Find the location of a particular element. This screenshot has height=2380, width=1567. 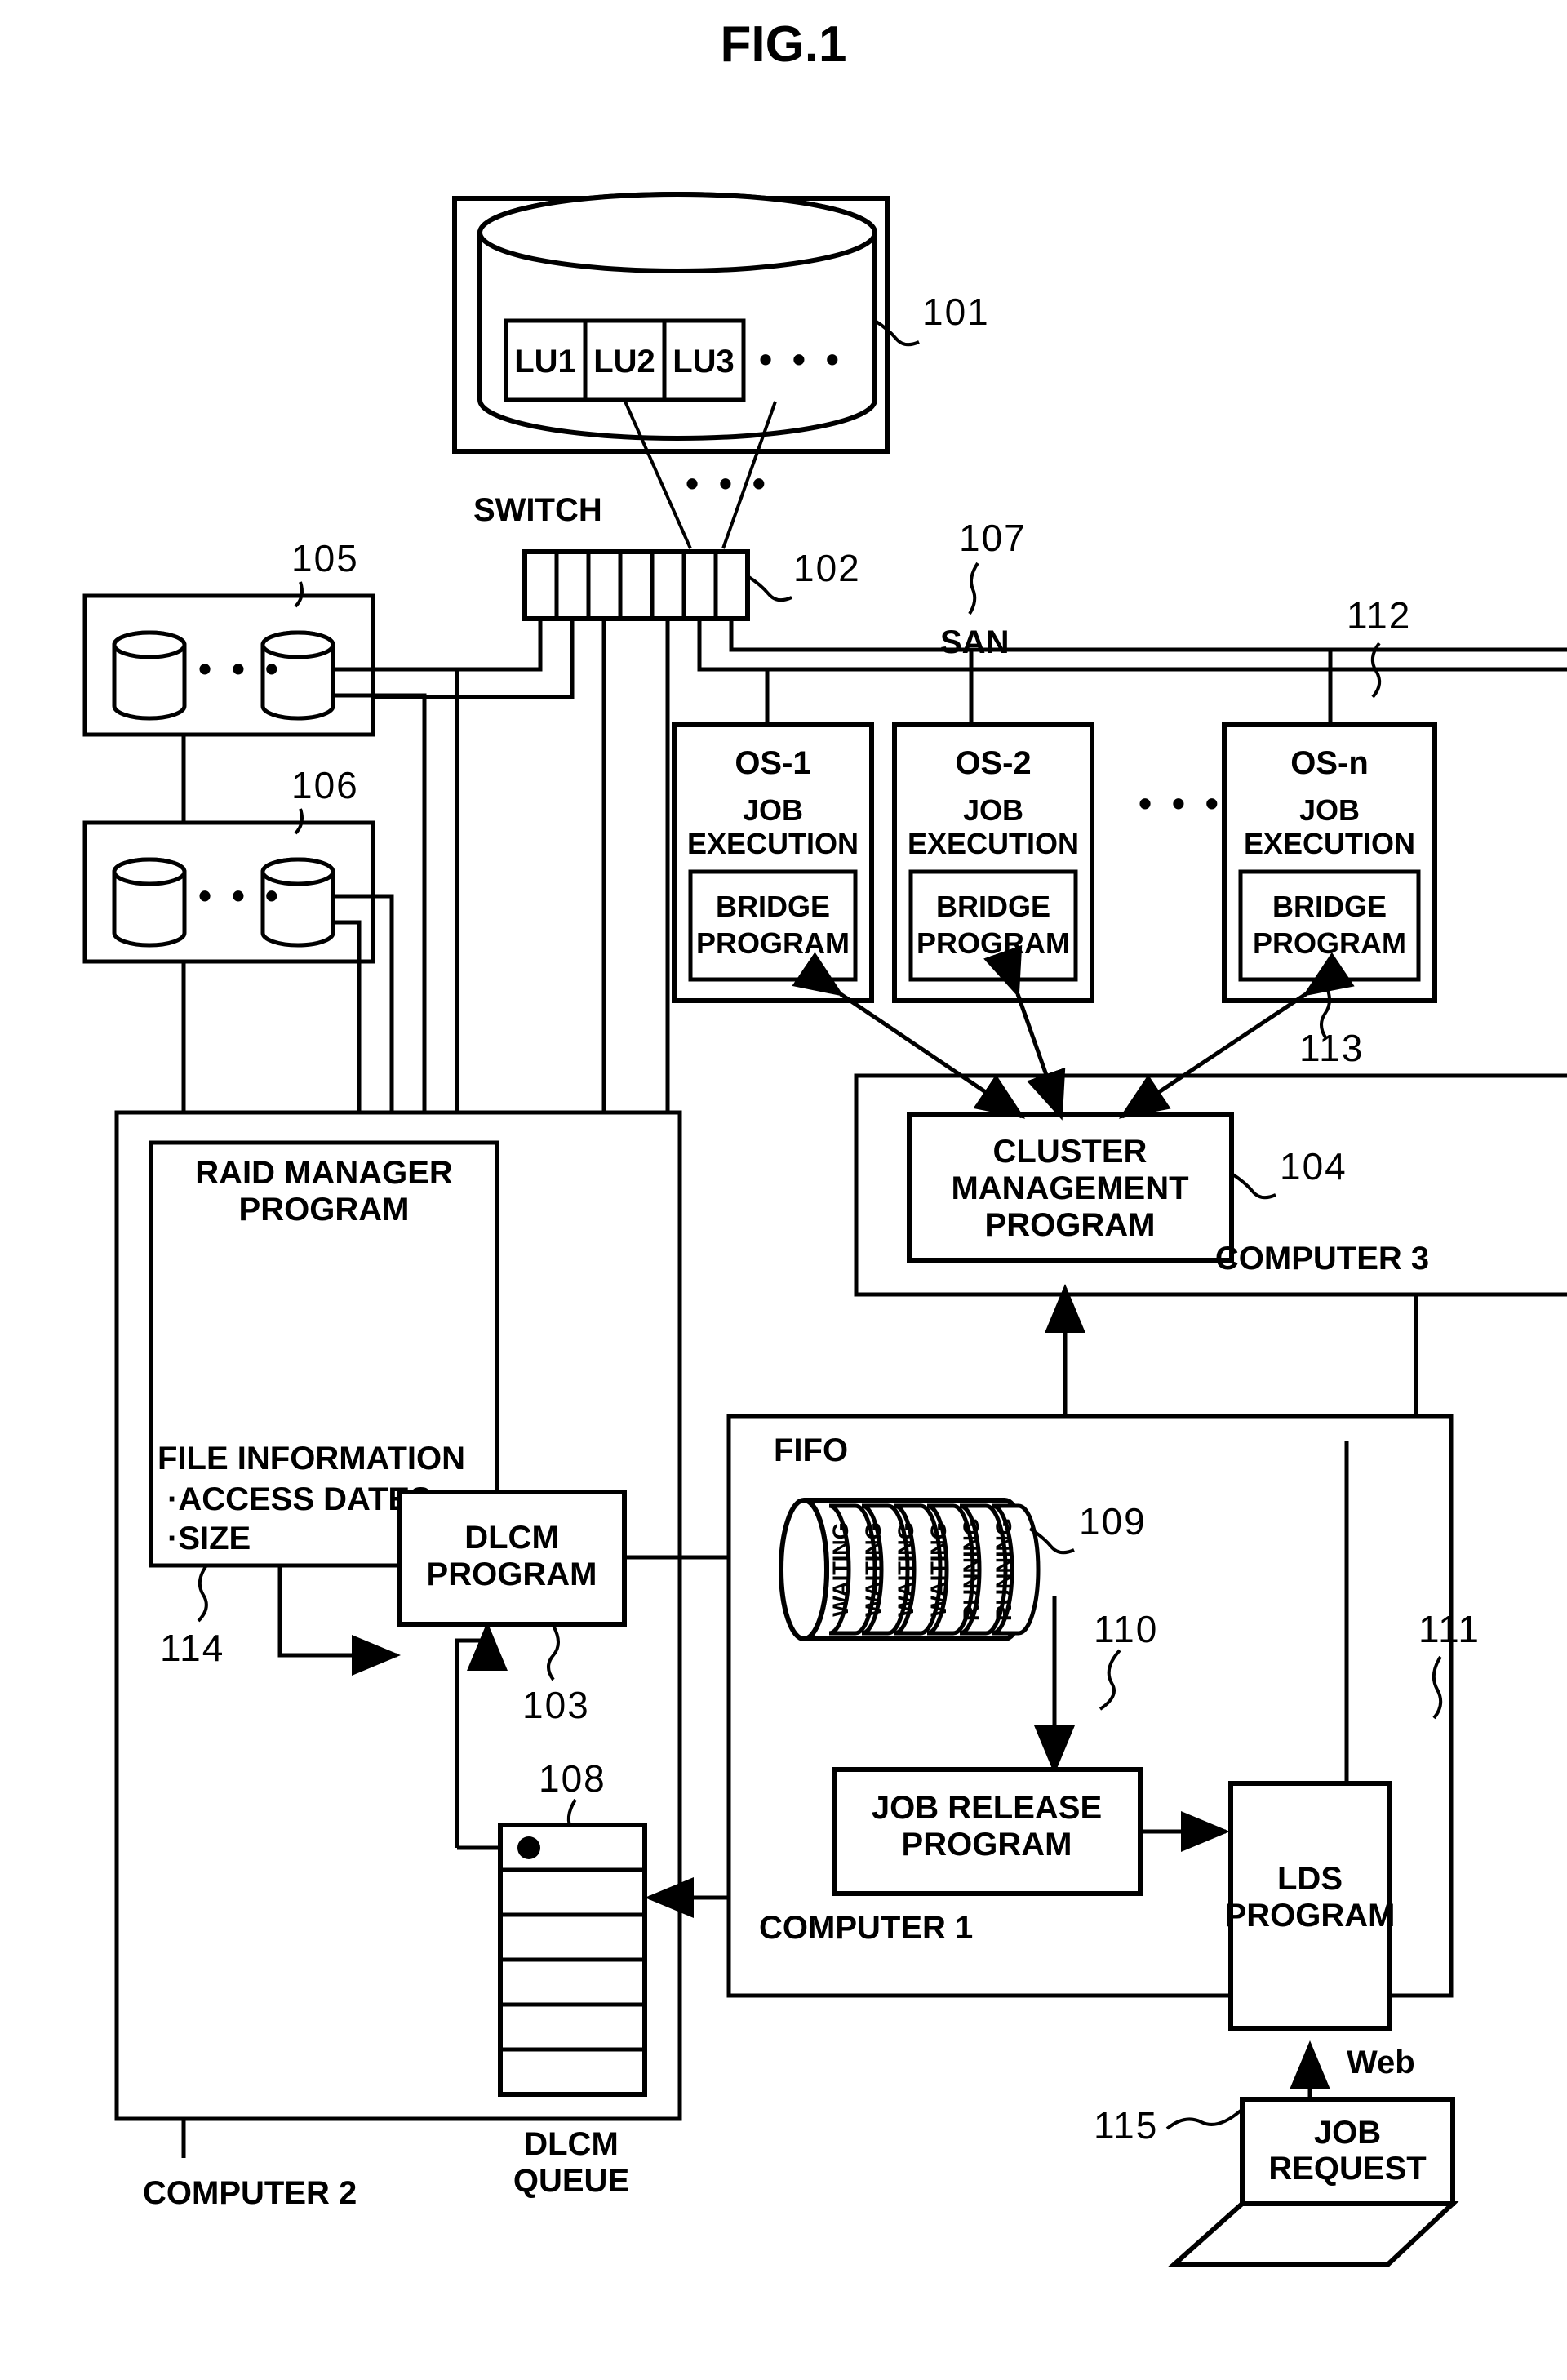

cluster-line1: CLUSTER is located at coordinates (1070, 1152).